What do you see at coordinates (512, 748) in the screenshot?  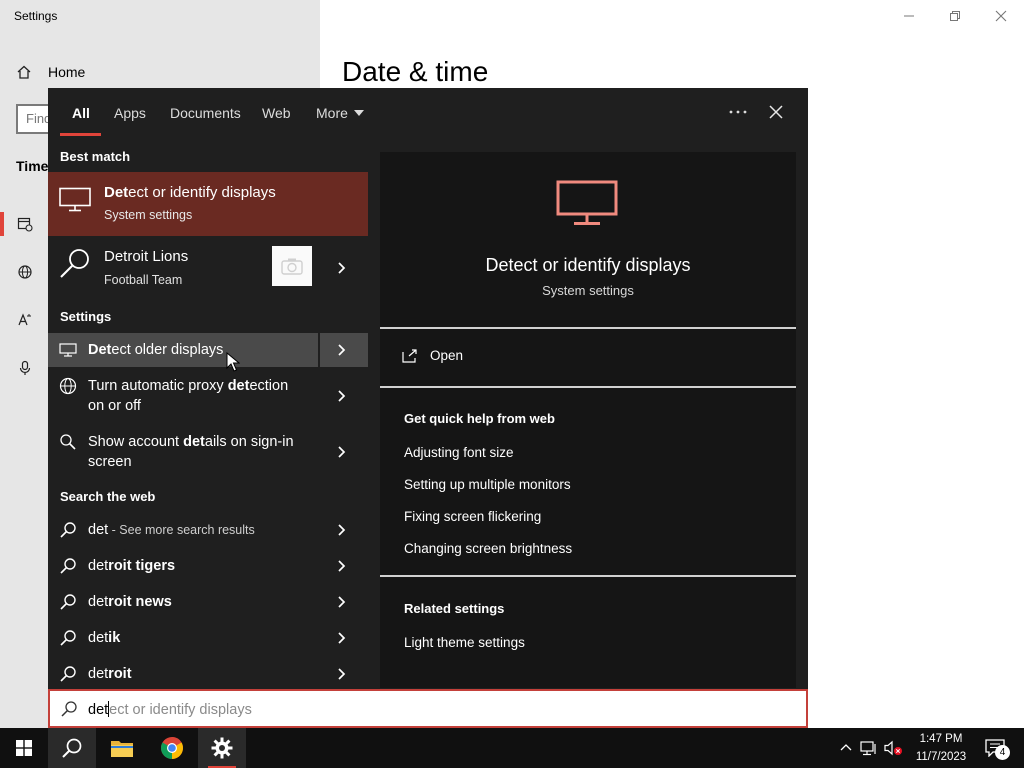 I see `taskbar: 1:47 PM 11/7/2023 4` at bounding box center [512, 748].